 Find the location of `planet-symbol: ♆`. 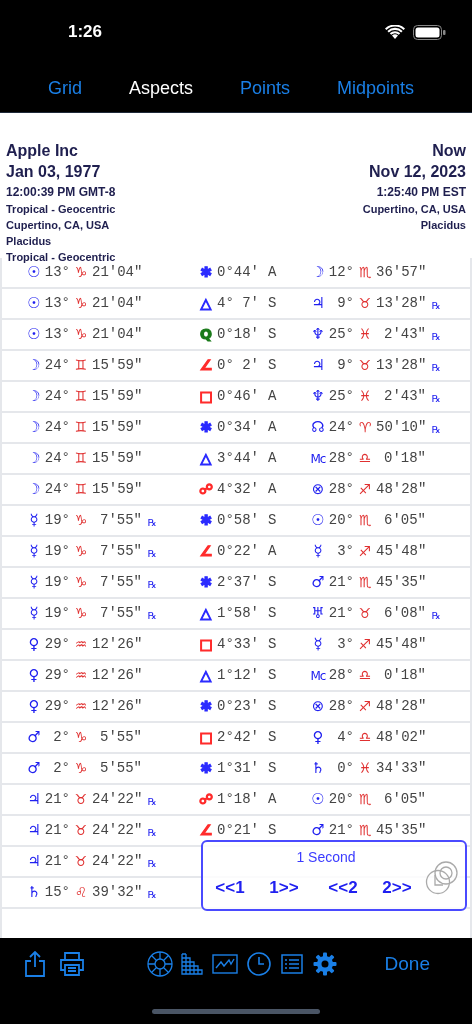

planet-symbol: ♆ is located at coordinates (318, 397).